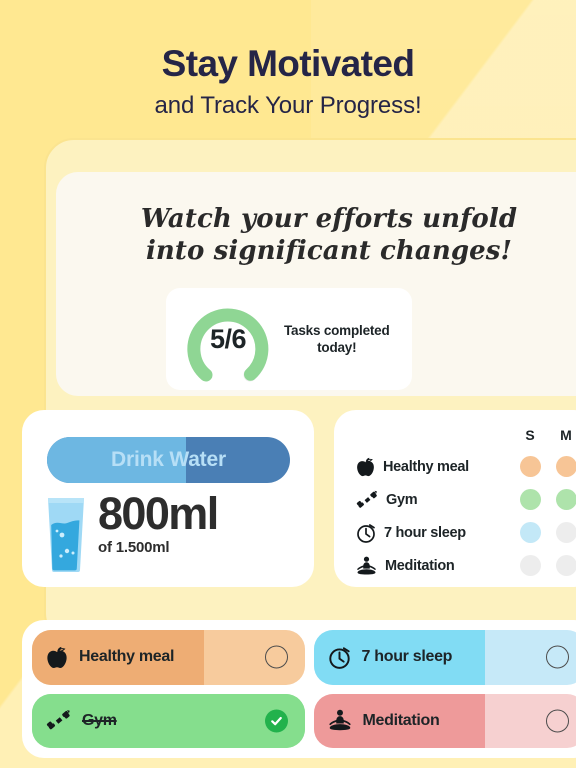 This screenshot has height=768, width=576. I want to click on drink-water-button: Drink Water, so click(168, 460).